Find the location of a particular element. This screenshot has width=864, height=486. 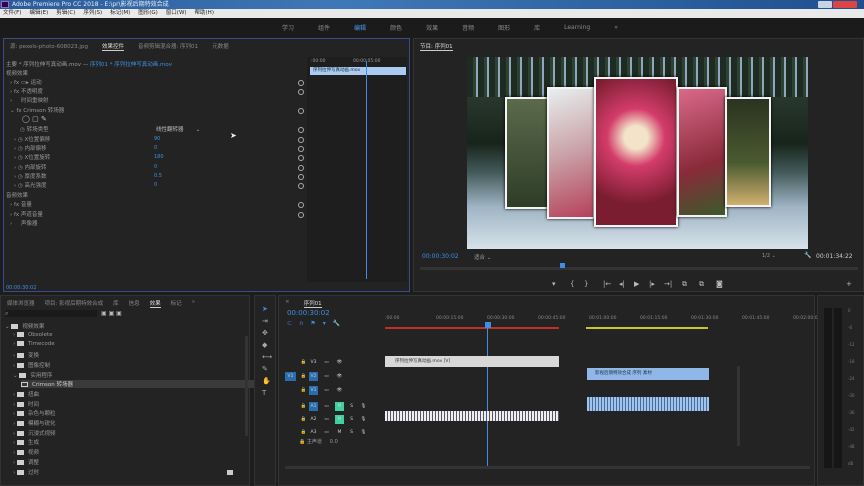

effects-tree-item: › 变换 is located at coordinates (26, 355).